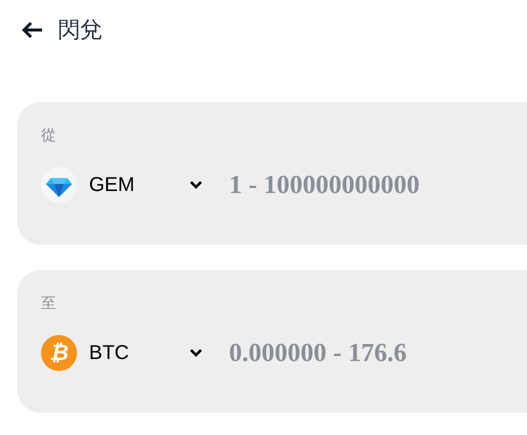 This screenshot has width=527, height=435. Describe the element at coordinates (109, 353) in the screenshot. I see `token-symbol: BTC` at that location.